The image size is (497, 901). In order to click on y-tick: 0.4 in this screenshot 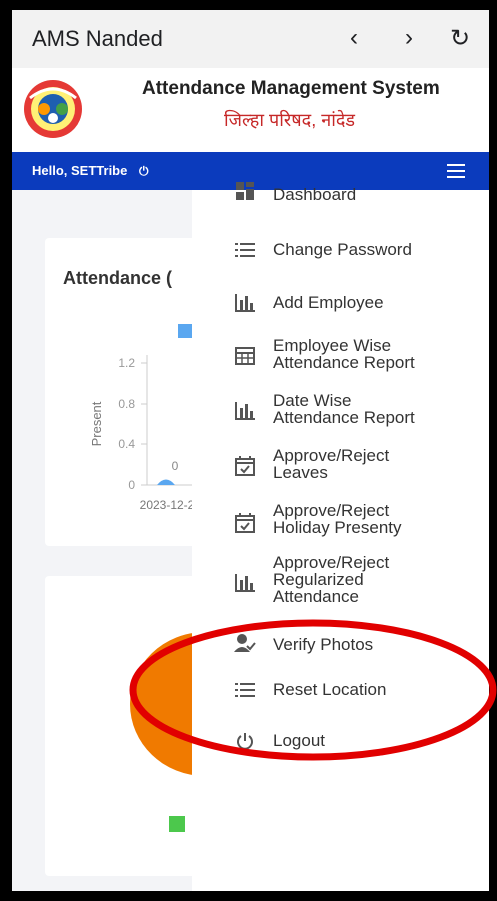, I will do `click(126, 444)`.